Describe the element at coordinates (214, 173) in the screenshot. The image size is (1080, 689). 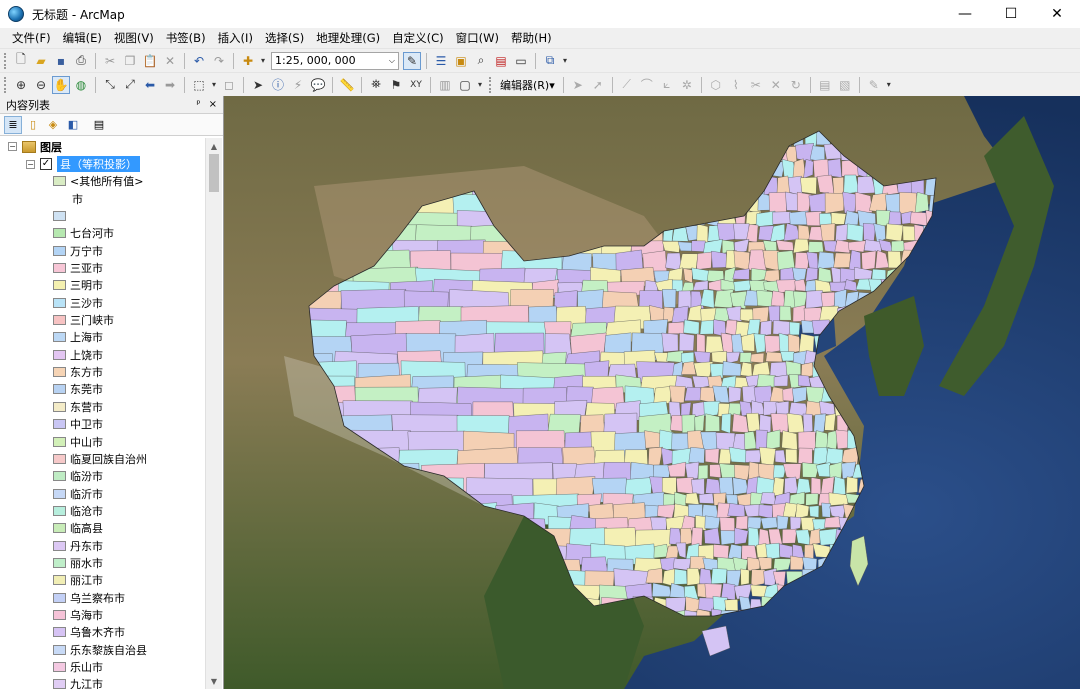
I see `scrollbar-thumb` at that location.